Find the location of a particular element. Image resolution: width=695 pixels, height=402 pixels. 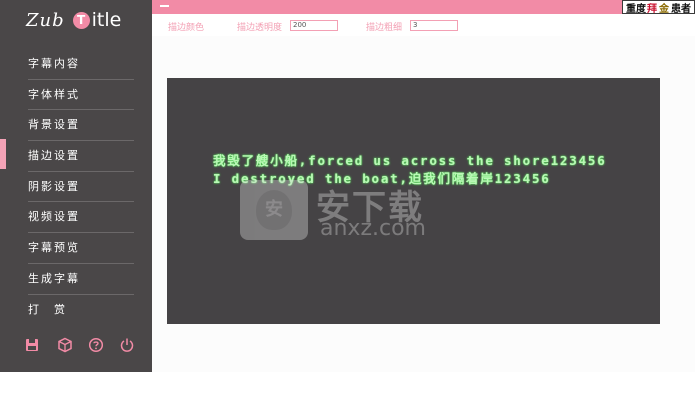

sidebar-item-label: 生成字幕 is located at coordinates (54, 278).